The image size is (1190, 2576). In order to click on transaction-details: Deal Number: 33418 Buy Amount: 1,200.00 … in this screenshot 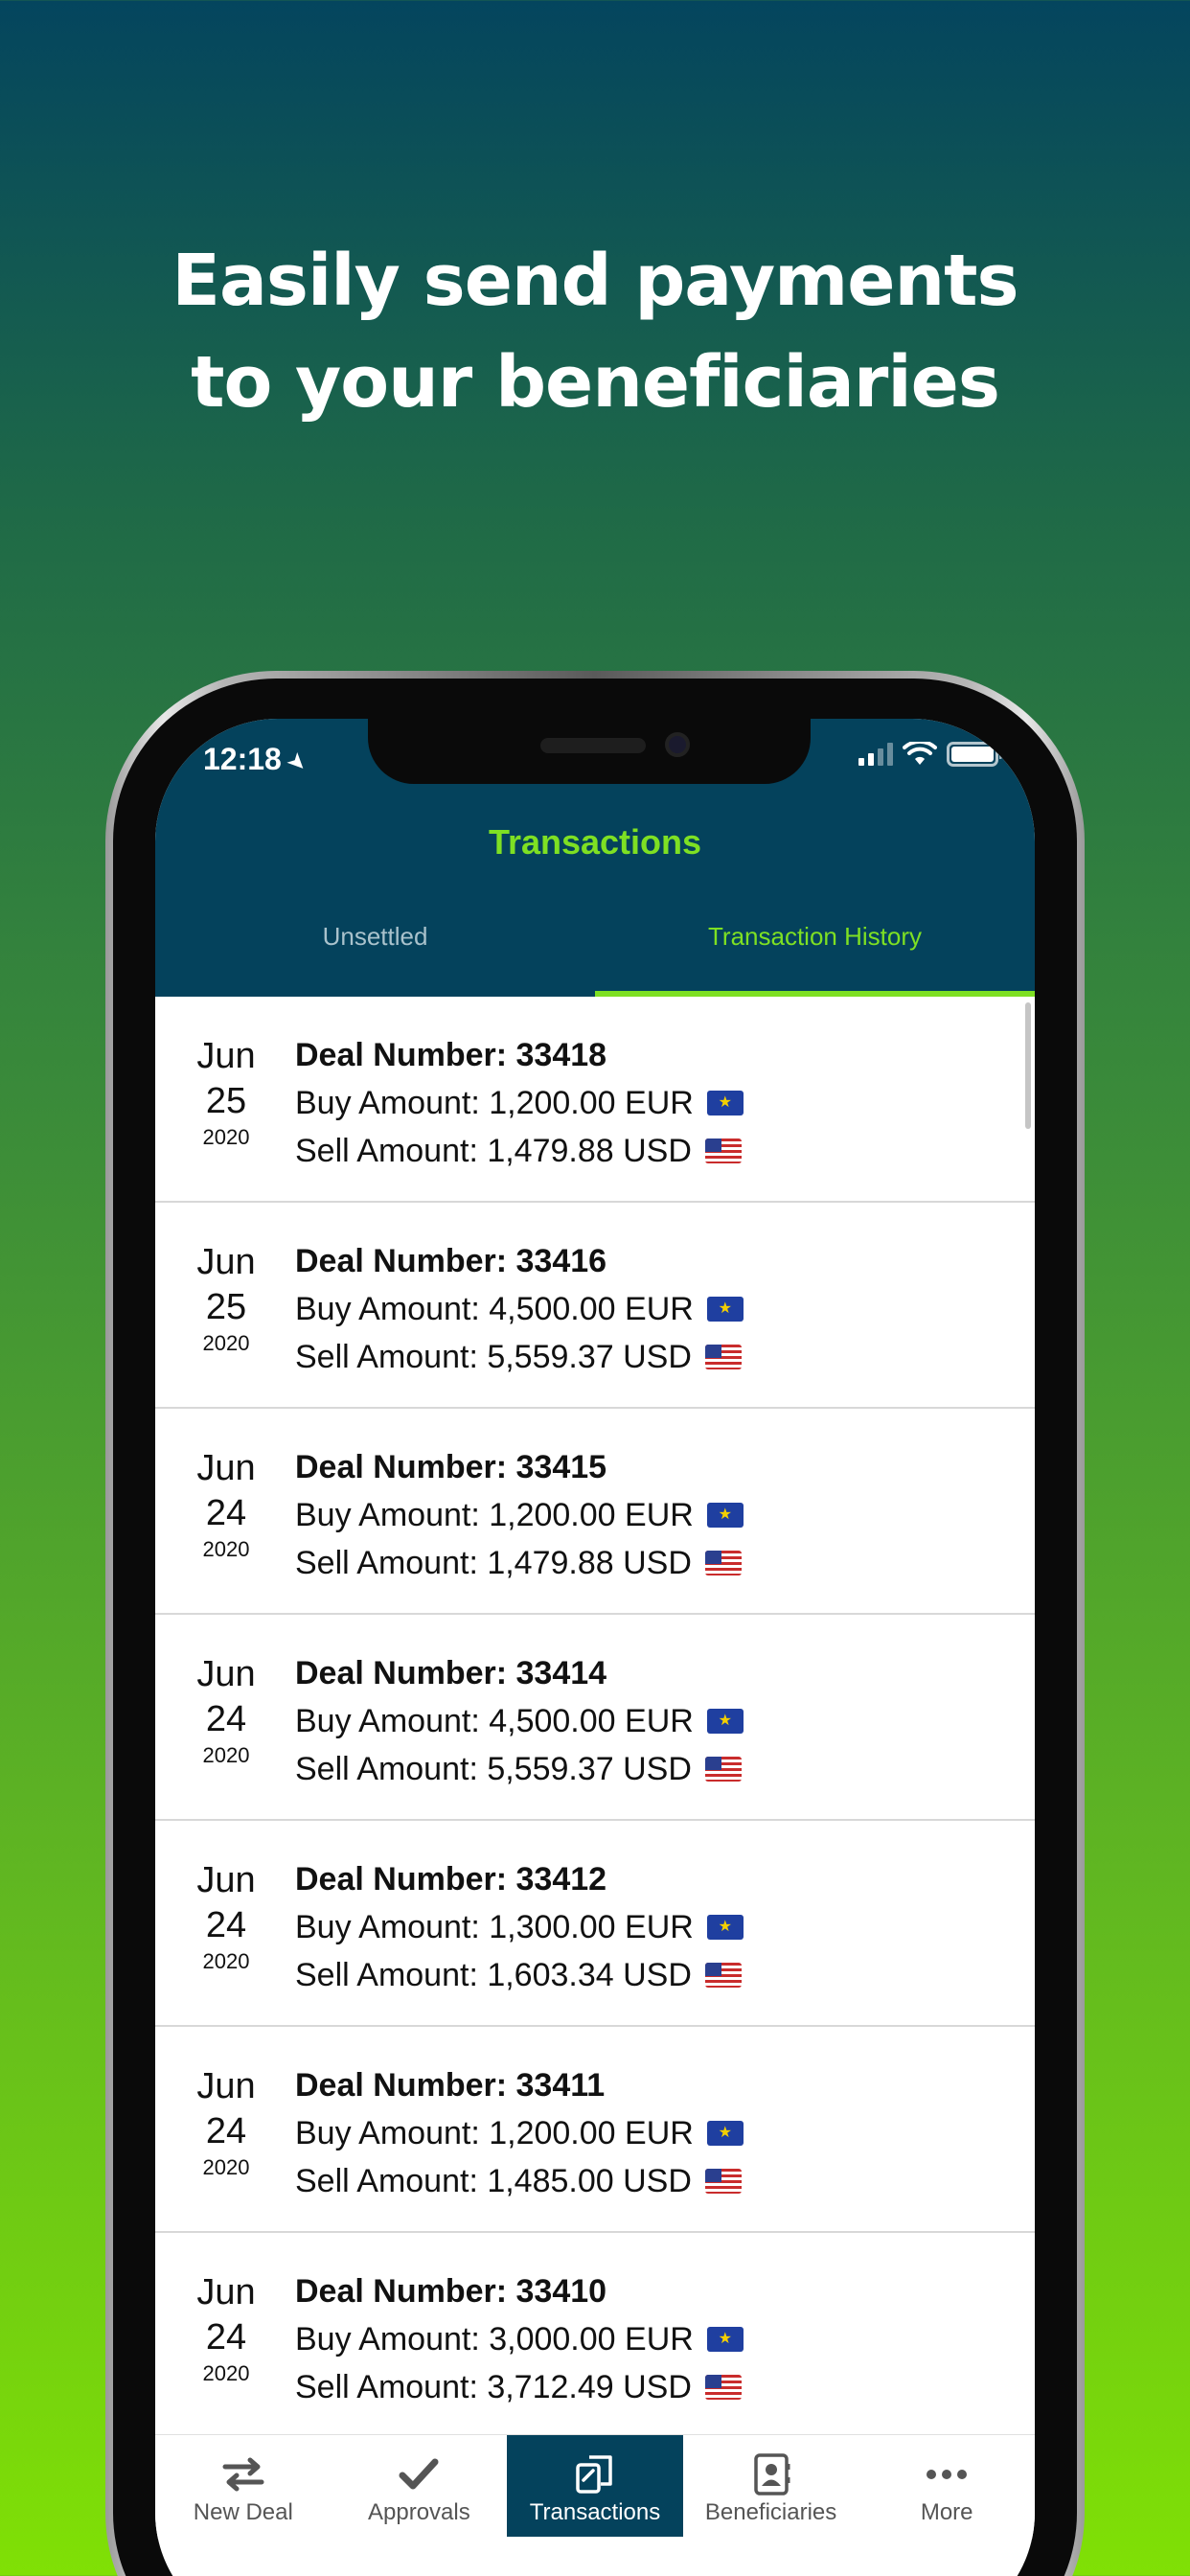, I will do `click(519, 1103)`.